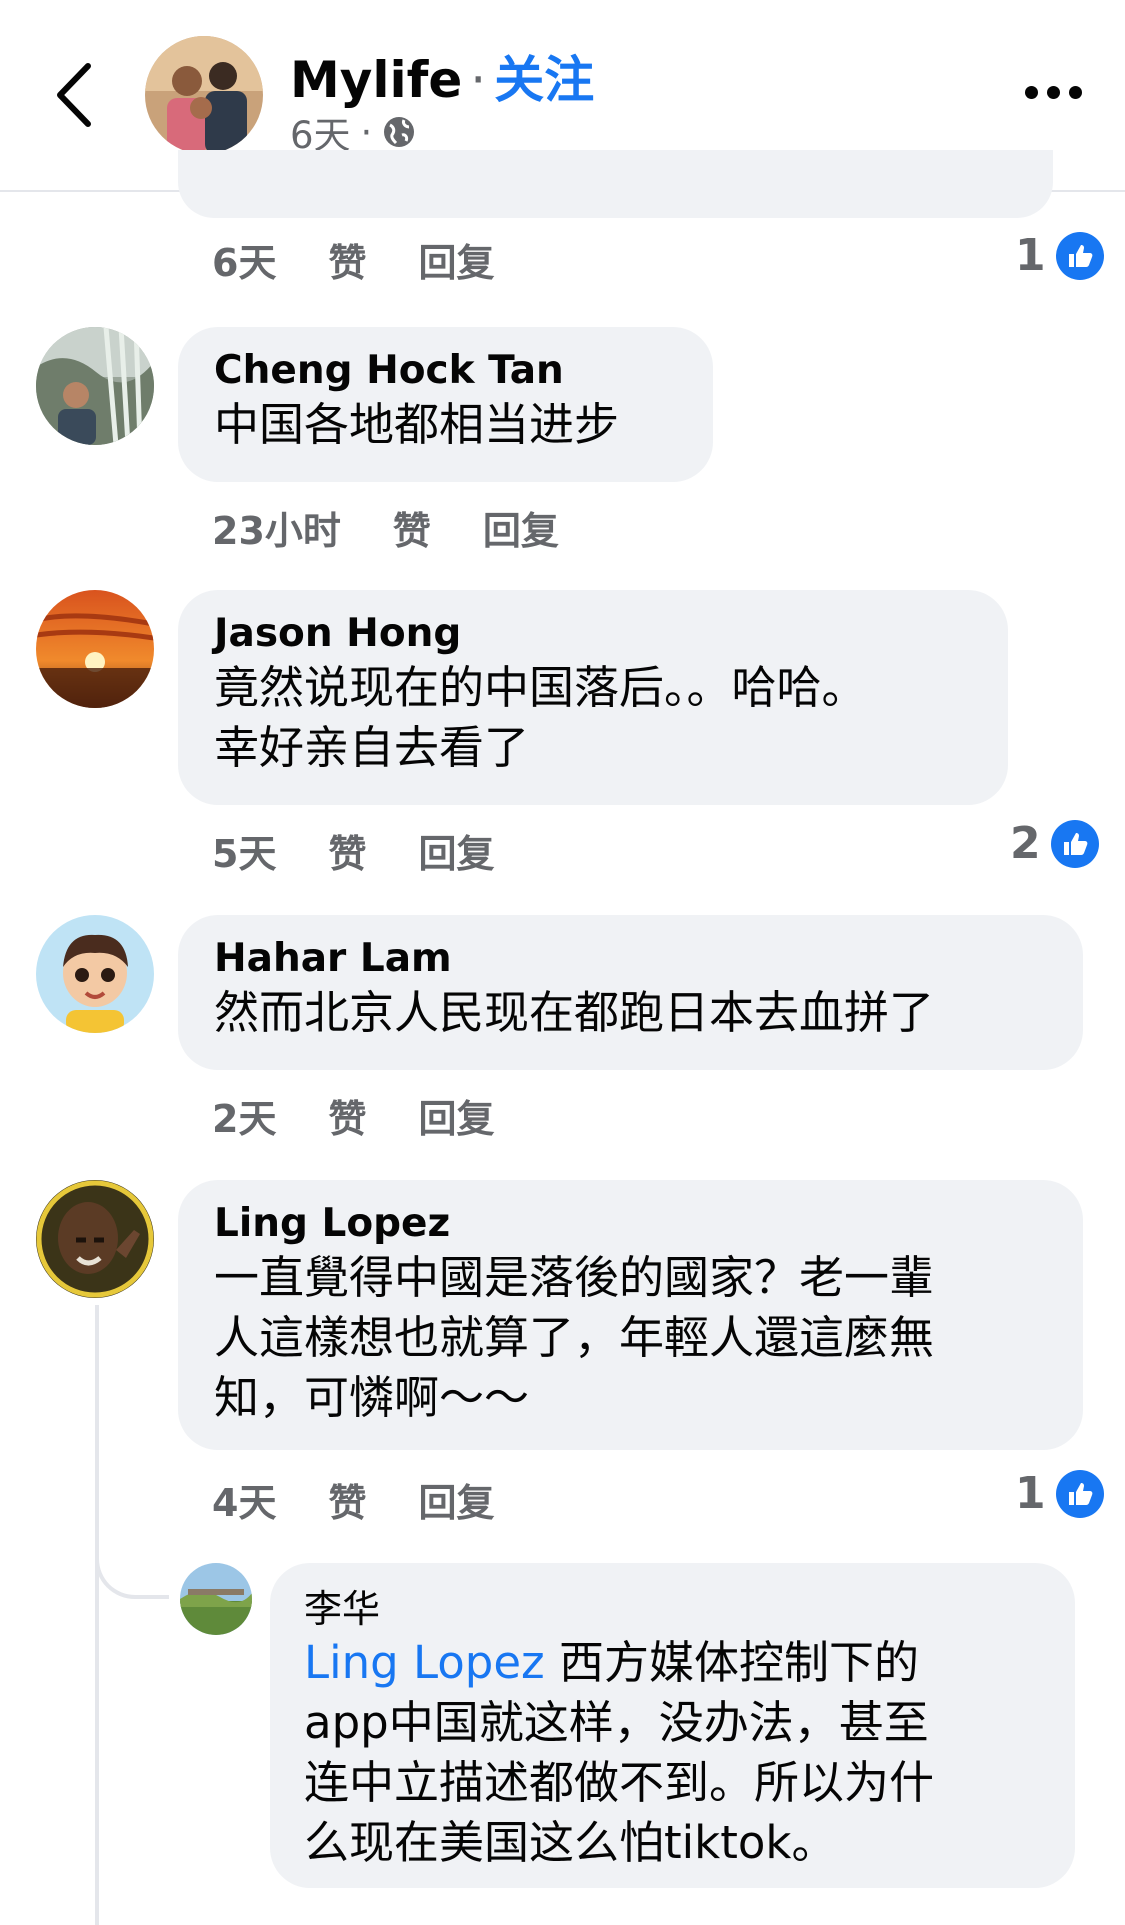 Image resolution: width=1125 pixels, height=1925 pixels. What do you see at coordinates (615, 184) in the screenshot?
I see `previous-comment-bubble` at bounding box center [615, 184].